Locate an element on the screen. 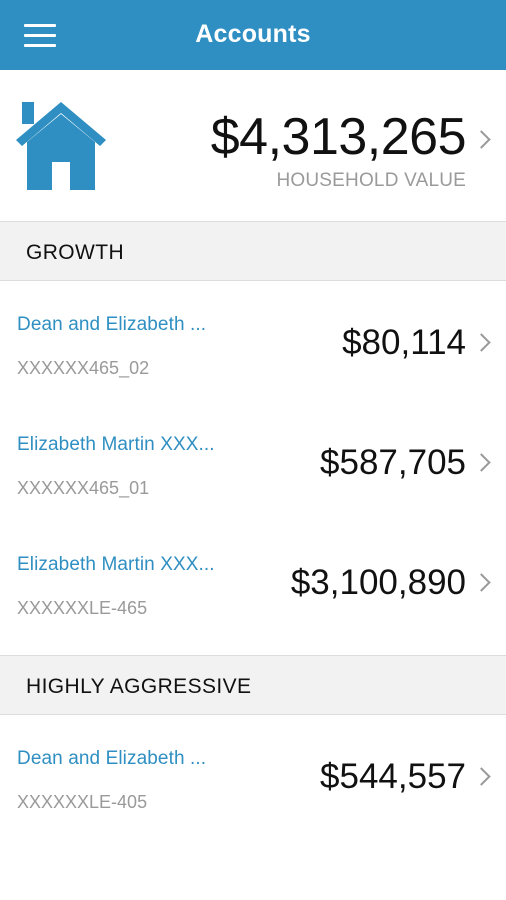  section-header-growth: GROWTH is located at coordinates (253, 251).